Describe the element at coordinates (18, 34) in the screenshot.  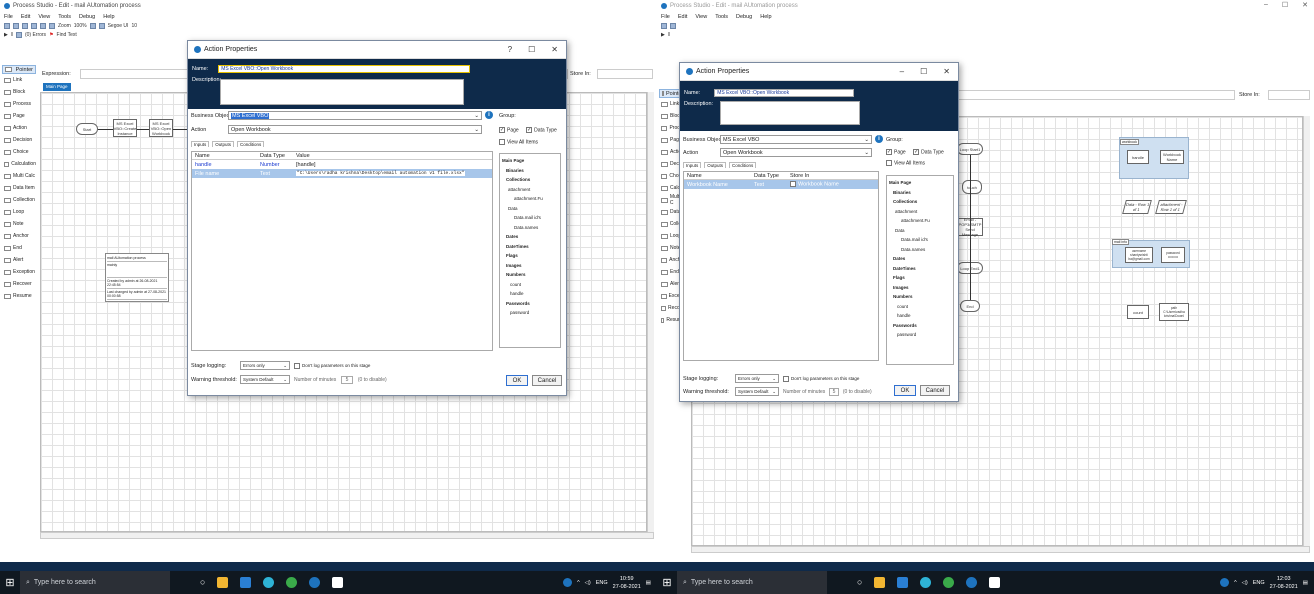
I see `step-icon` at that location.